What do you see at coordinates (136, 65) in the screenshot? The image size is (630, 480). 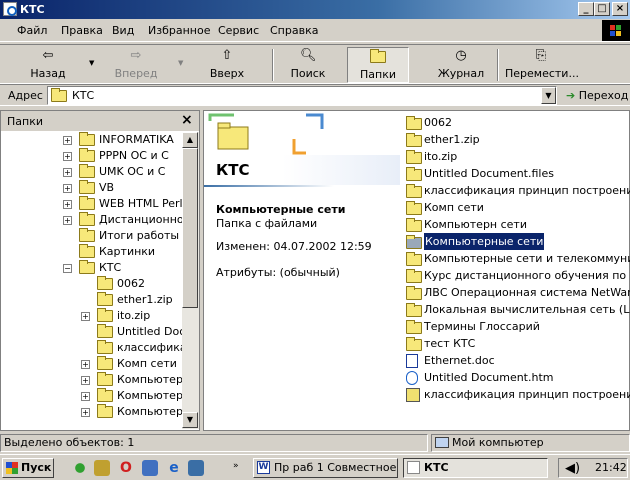 I see `forward-button: ⇨ Вперед` at bounding box center [136, 65].